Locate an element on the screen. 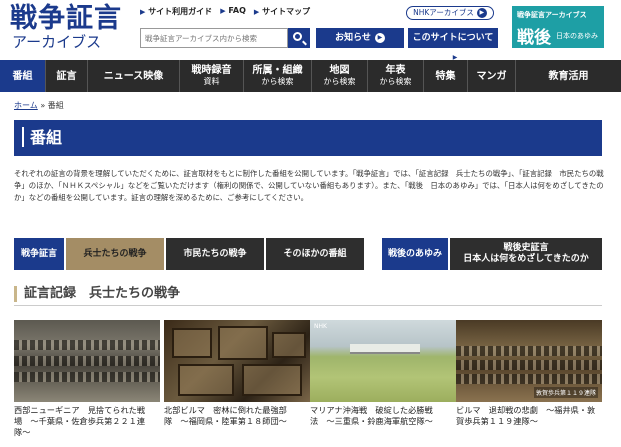 This screenshot has width=621, height=447. nav-item-map-search: 地図 から検索 is located at coordinates (340, 76).